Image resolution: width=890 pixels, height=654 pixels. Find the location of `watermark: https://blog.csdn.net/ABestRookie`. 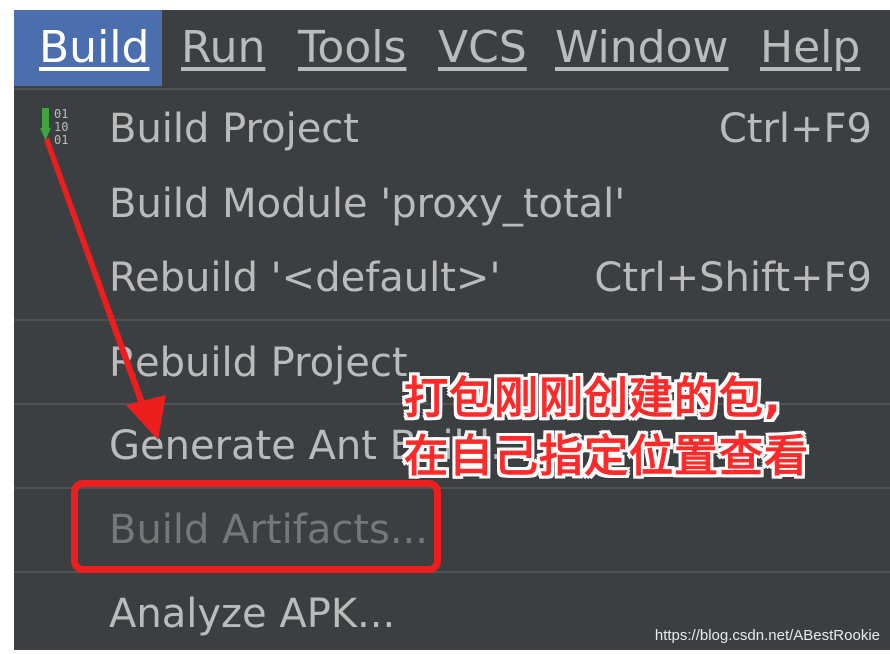

watermark: https://blog.csdn.net/ABestRookie is located at coordinates (767, 635).